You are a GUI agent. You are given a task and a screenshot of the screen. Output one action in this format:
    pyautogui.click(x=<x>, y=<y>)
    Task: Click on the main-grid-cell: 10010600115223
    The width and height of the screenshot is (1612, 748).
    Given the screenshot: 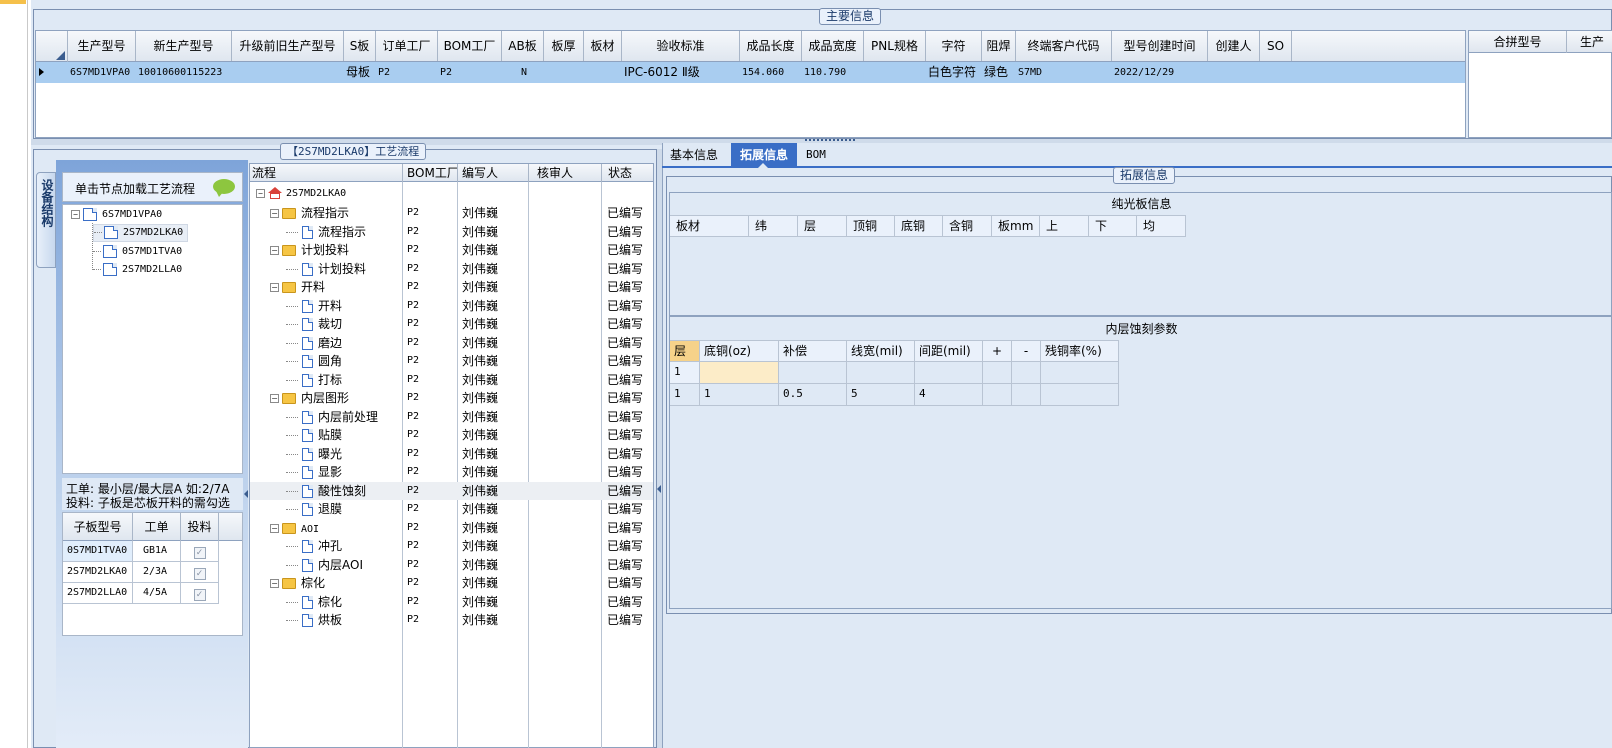 What is the action you would take?
    pyautogui.click(x=185, y=72)
    